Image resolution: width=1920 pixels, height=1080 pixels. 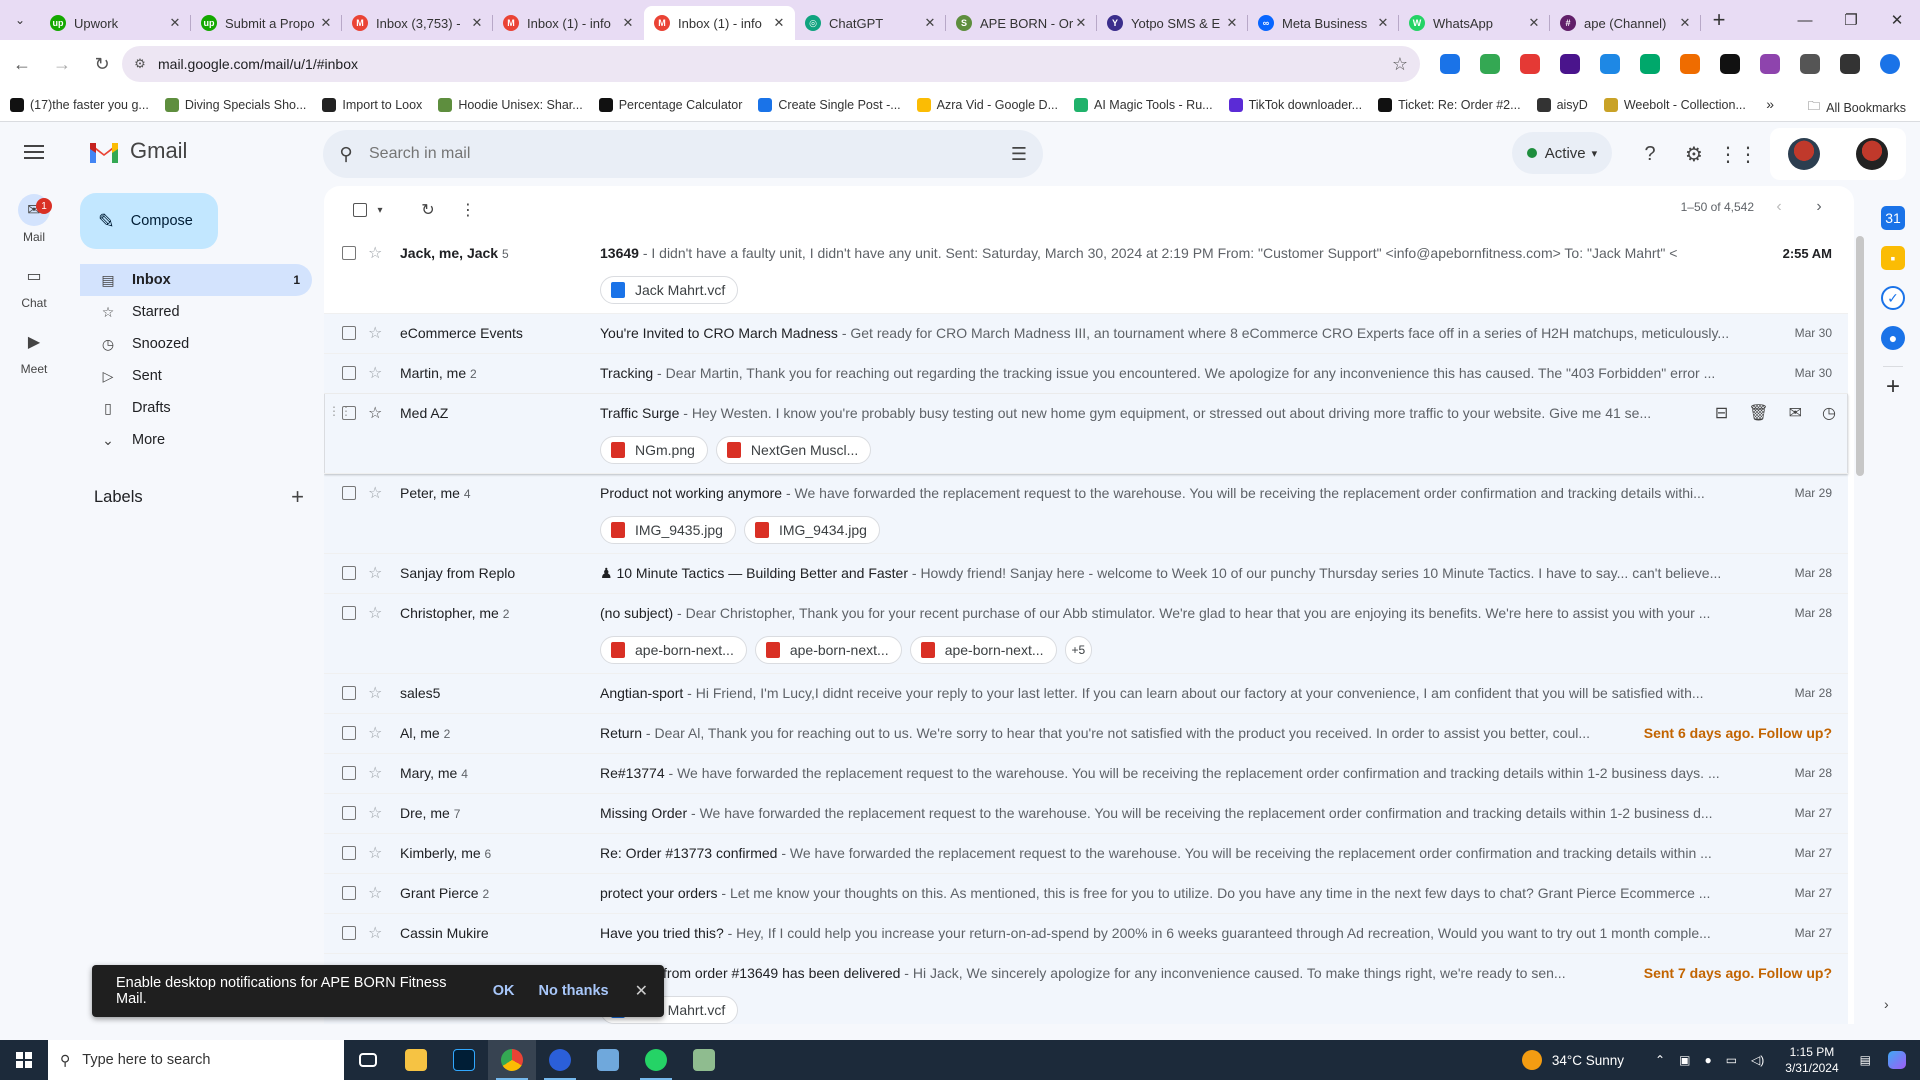 What do you see at coordinates (870, 23) in the screenshot?
I see `browser-tab: ◎ ChatGPT ✕` at bounding box center [870, 23].